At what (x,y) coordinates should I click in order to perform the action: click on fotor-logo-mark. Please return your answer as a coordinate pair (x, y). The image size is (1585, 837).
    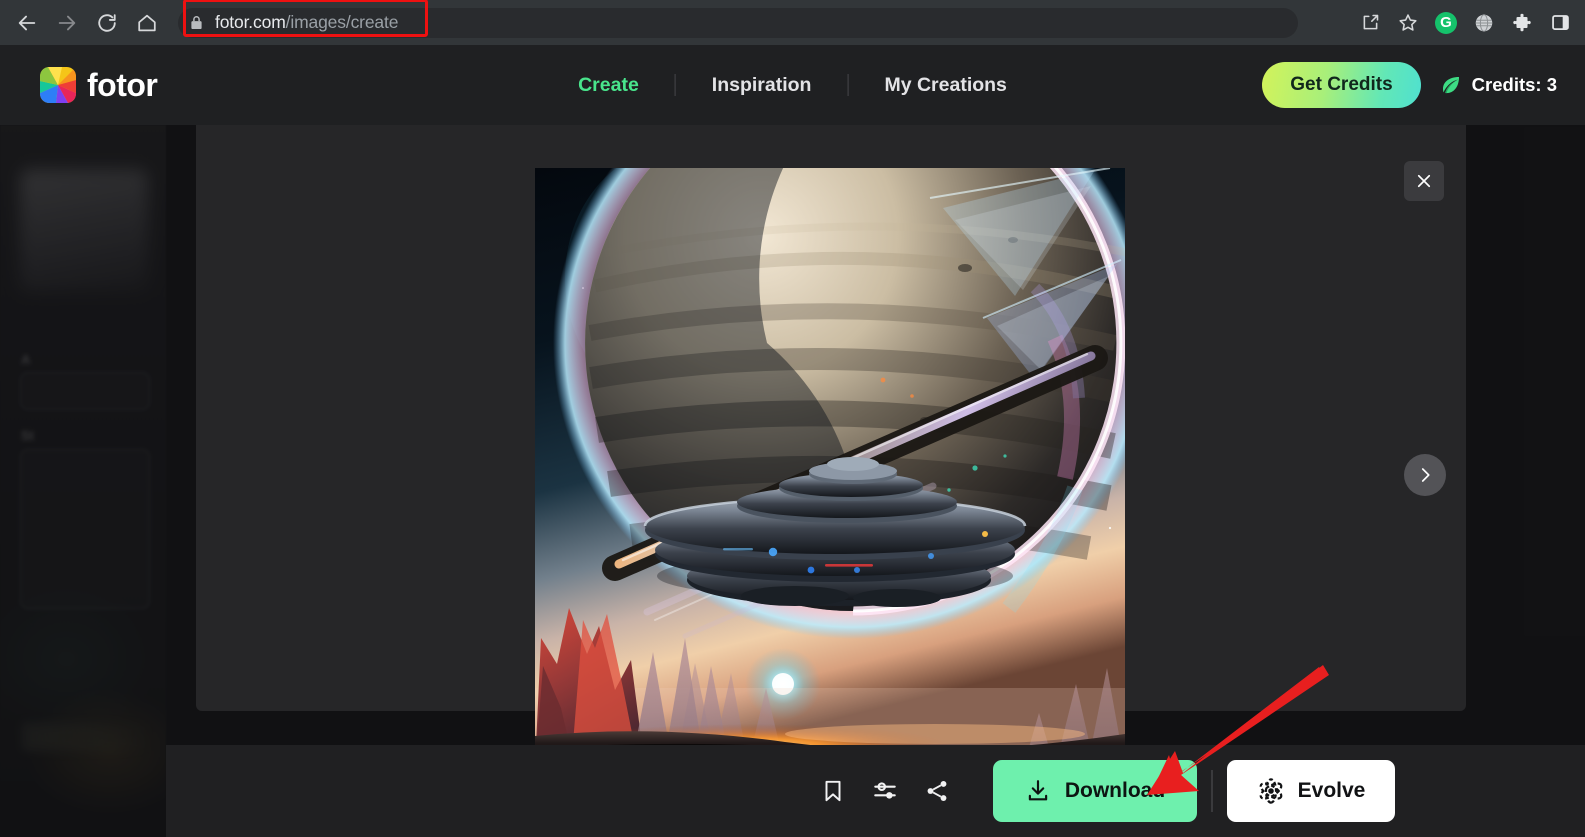
    Looking at the image, I should click on (58, 85).